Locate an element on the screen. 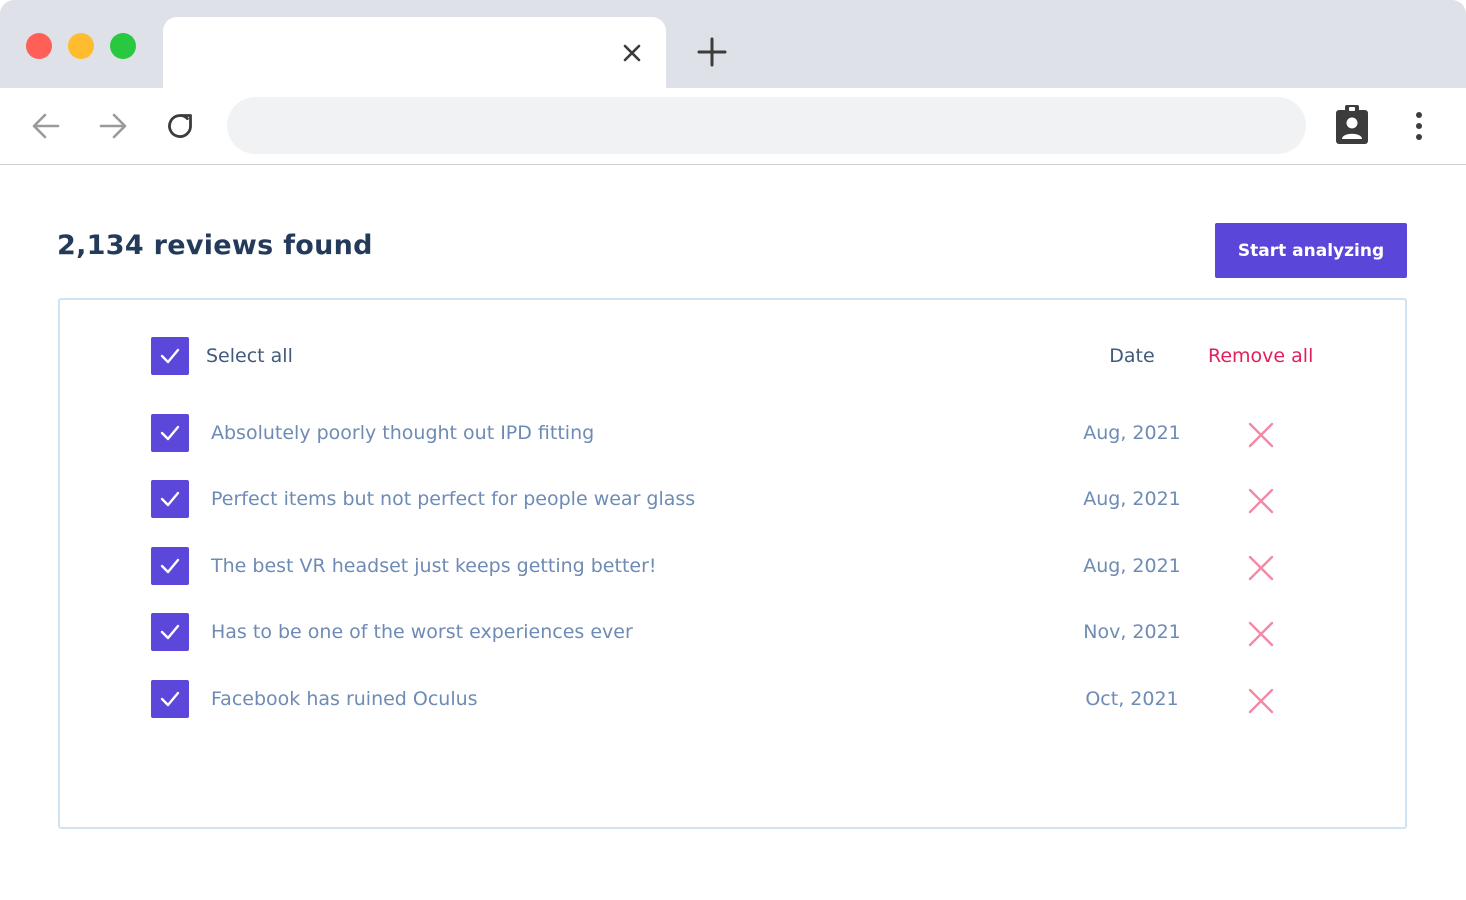 This screenshot has height=900, width=1466. review-date: Oct, 2021 is located at coordinates (1132, 699).